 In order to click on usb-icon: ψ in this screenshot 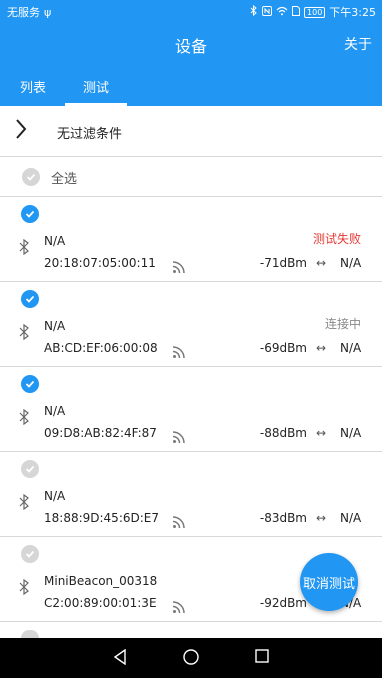, I will do `click(48, 12)`.